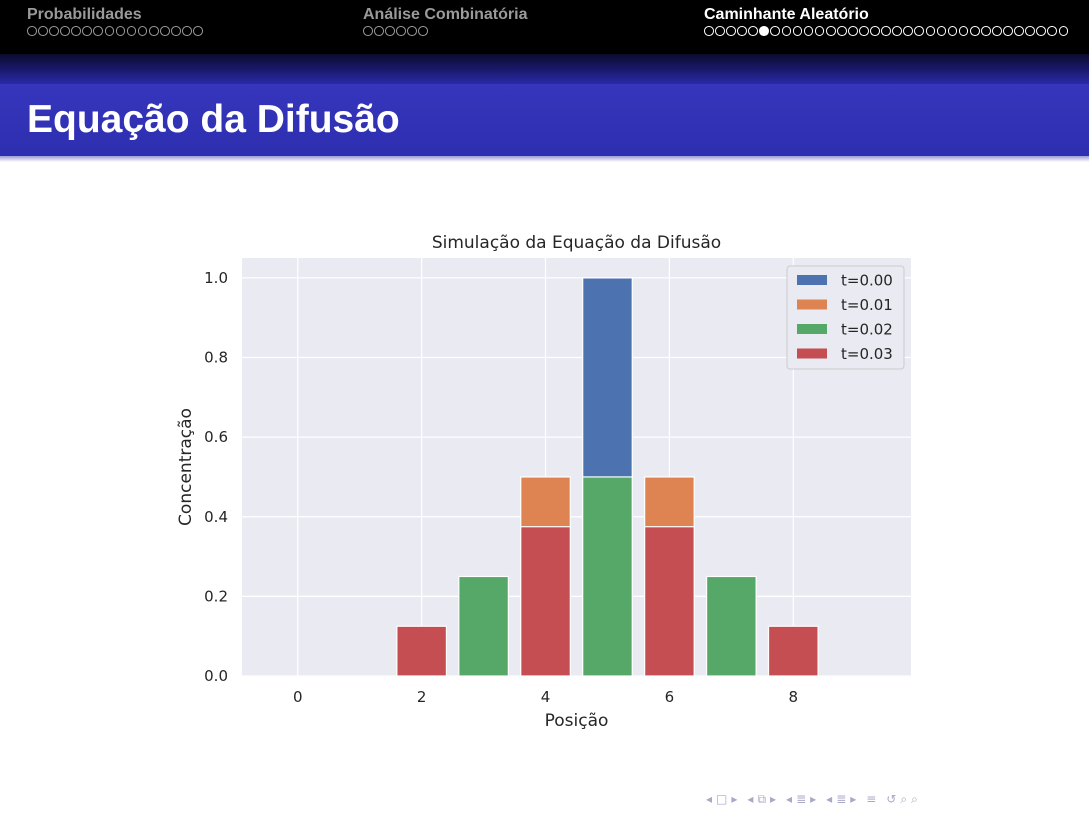 The width and height of the screenshot is (1089, 817). What do you see at coordinates (891, 799) in the screenshot?
I see `nav-symbol-icon: ↺` at bounding box center [891, 799].